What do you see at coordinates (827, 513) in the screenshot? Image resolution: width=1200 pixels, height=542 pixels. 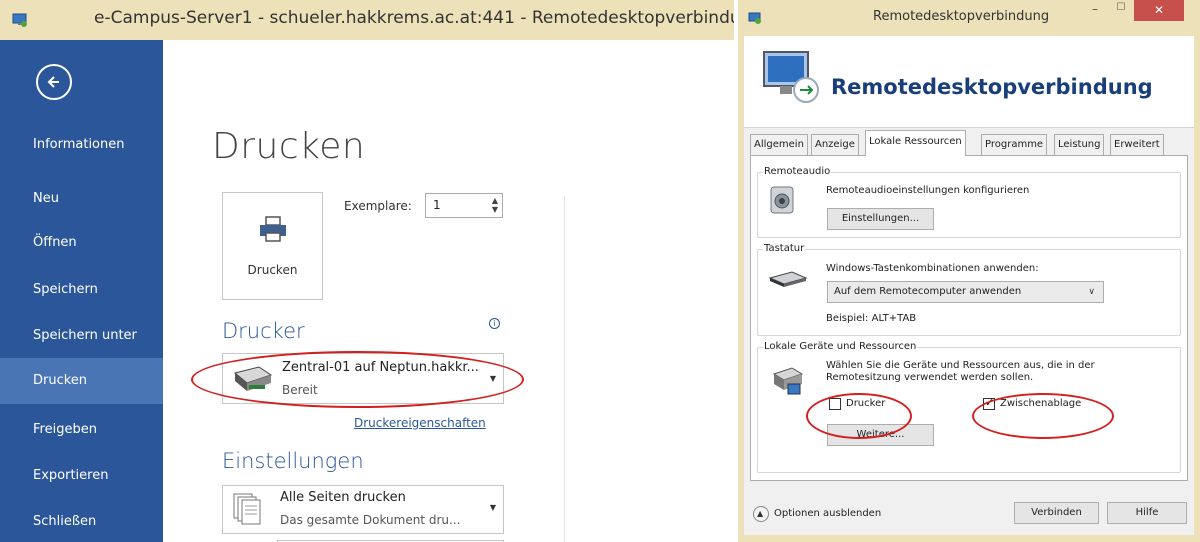 I see `collapse-options-label: Optionen ausblenden` at bounding box center [827, 513].